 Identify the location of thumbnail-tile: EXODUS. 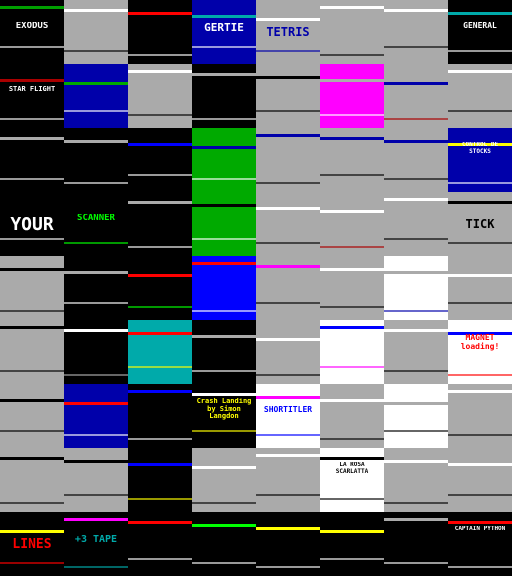
(32, 32).